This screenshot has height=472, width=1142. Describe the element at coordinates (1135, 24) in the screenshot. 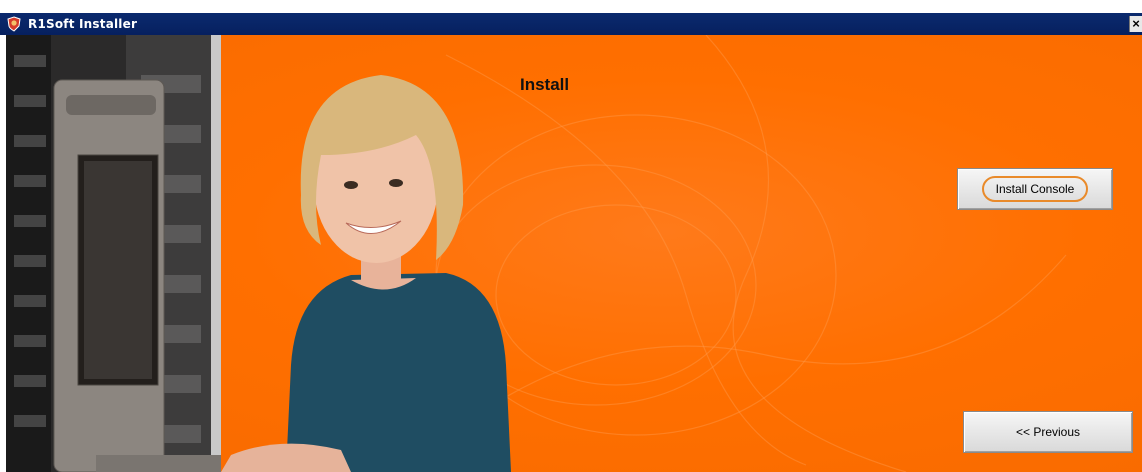

I see `close-icon: ×` at that location.